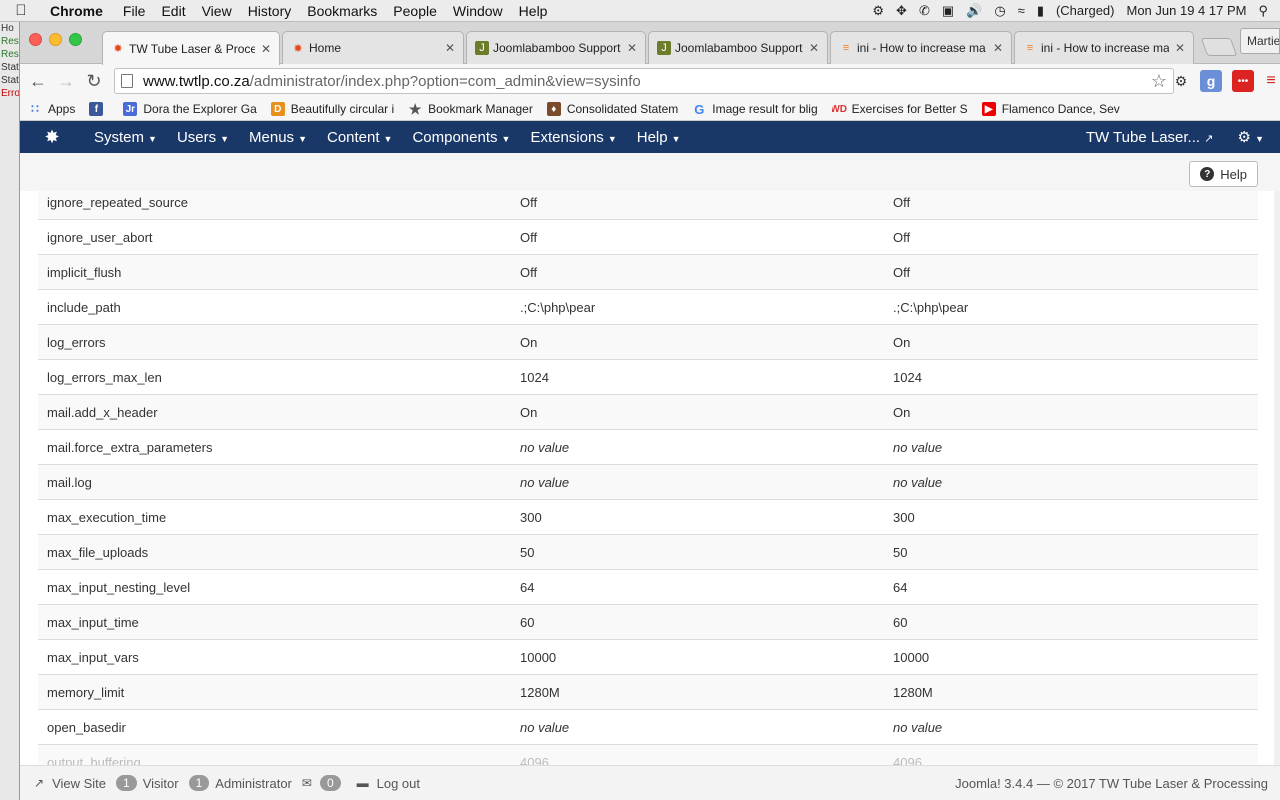 Image resolution: width=1280 pixels, height=800 pixels. What do you see at coordinates (274, 447) in the screenshot?
I see `directive-cell: mail.force_extra_parameters` at bounding box center [274, 447].